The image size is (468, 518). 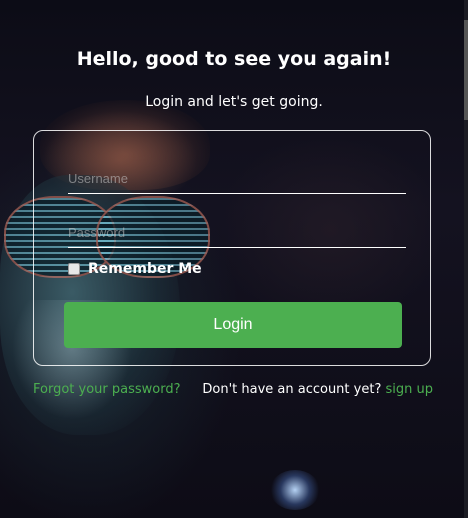 I want to click on remember-me-label: Remember Me, so click(x=145, y=269).